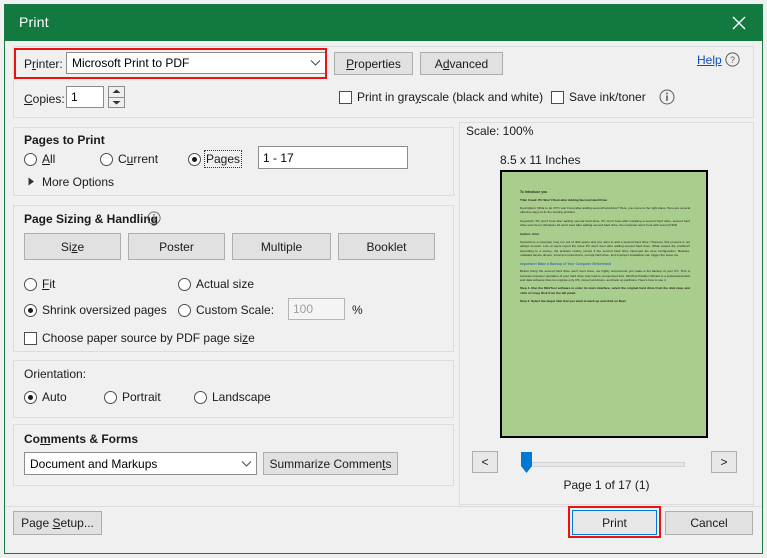  I want to click on sizing-option-shrink-label: Shrink oversized pages, so click(104, 310).